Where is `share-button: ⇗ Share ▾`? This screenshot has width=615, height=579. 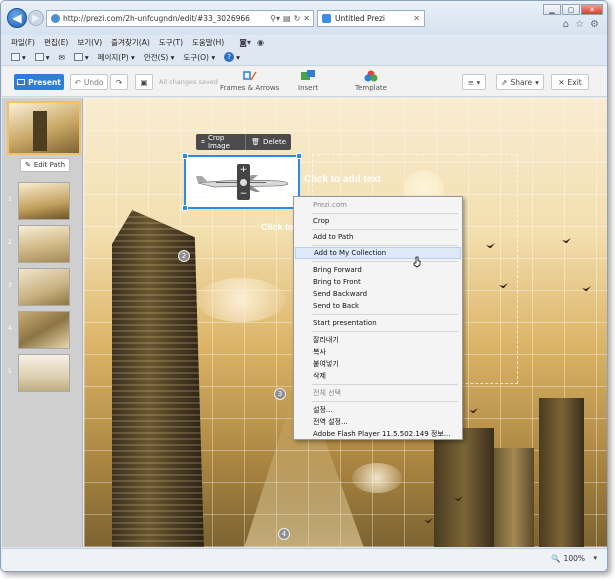
share-button: ⇗ Share ▾ is located at coordinates (520, 82).